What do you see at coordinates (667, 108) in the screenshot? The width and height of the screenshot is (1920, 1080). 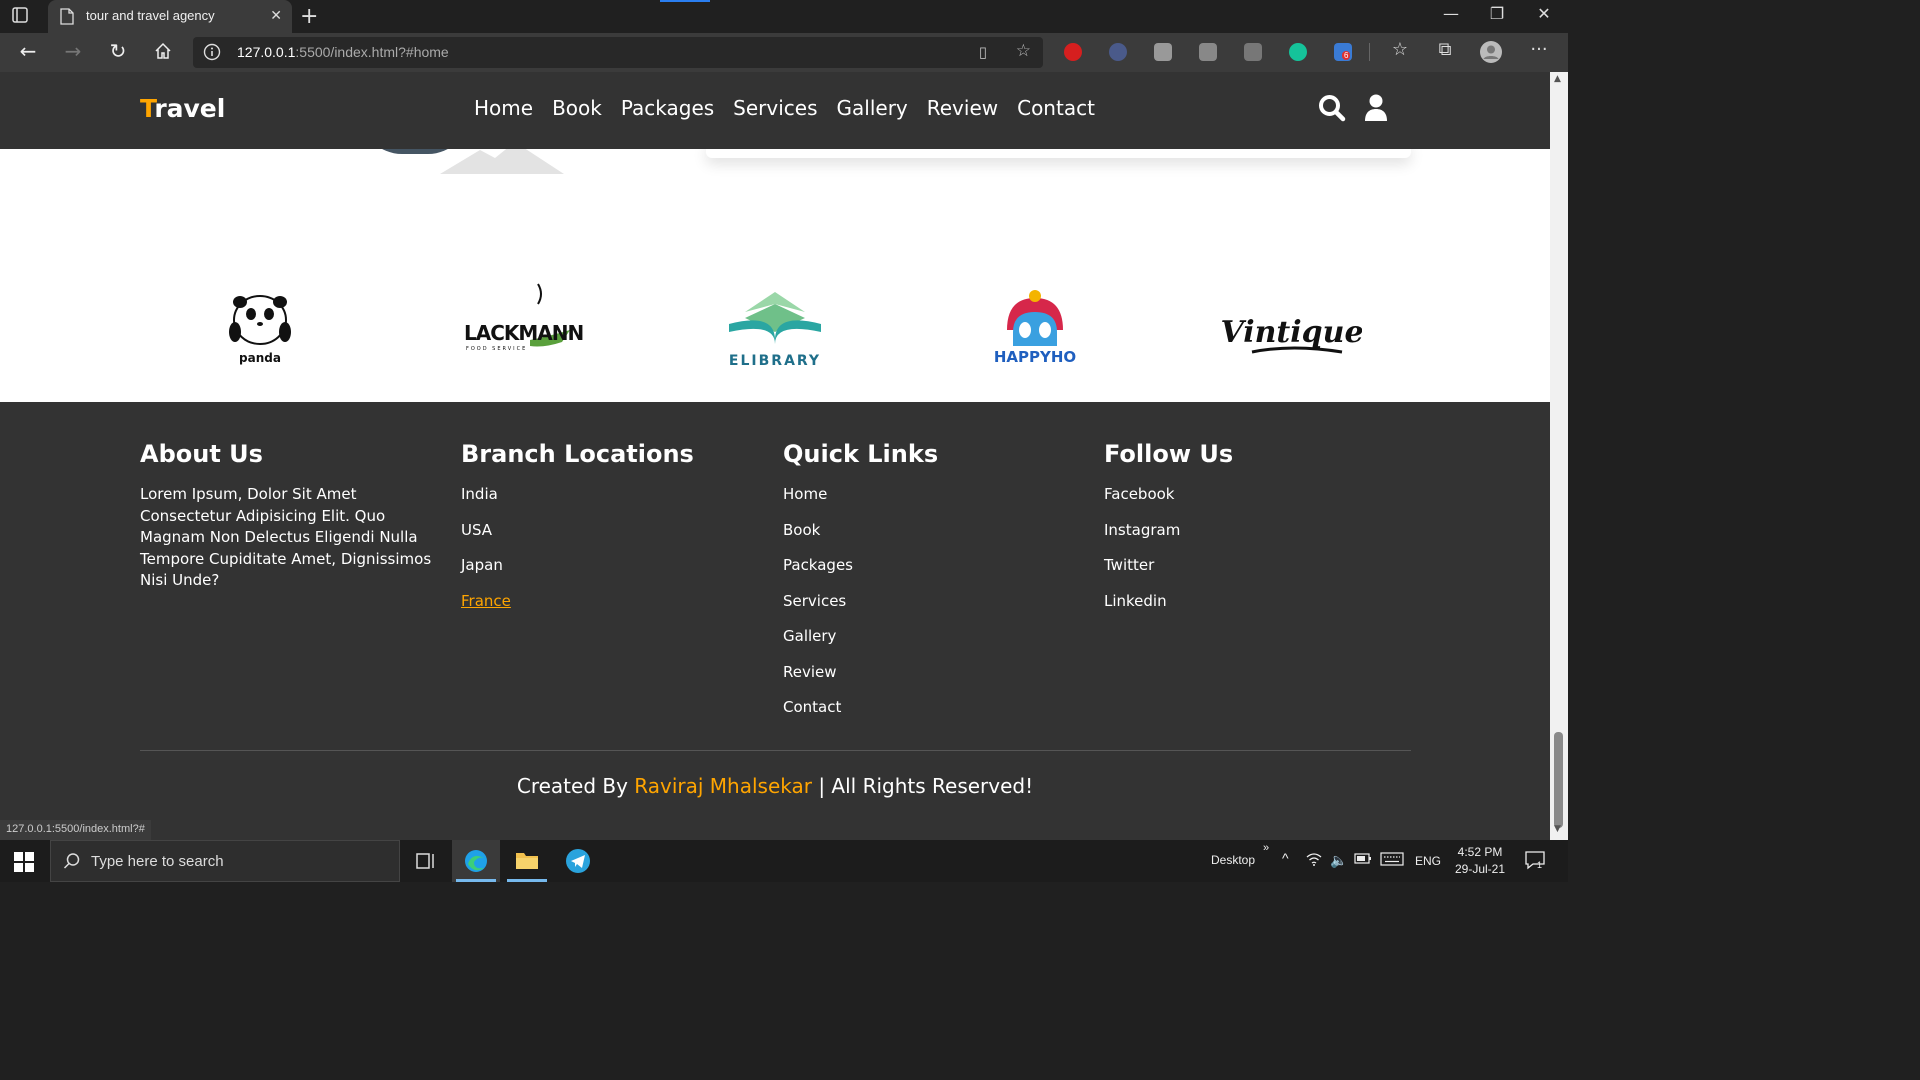 I see `nav-packages: Packages` at bounding box center [667, 108].